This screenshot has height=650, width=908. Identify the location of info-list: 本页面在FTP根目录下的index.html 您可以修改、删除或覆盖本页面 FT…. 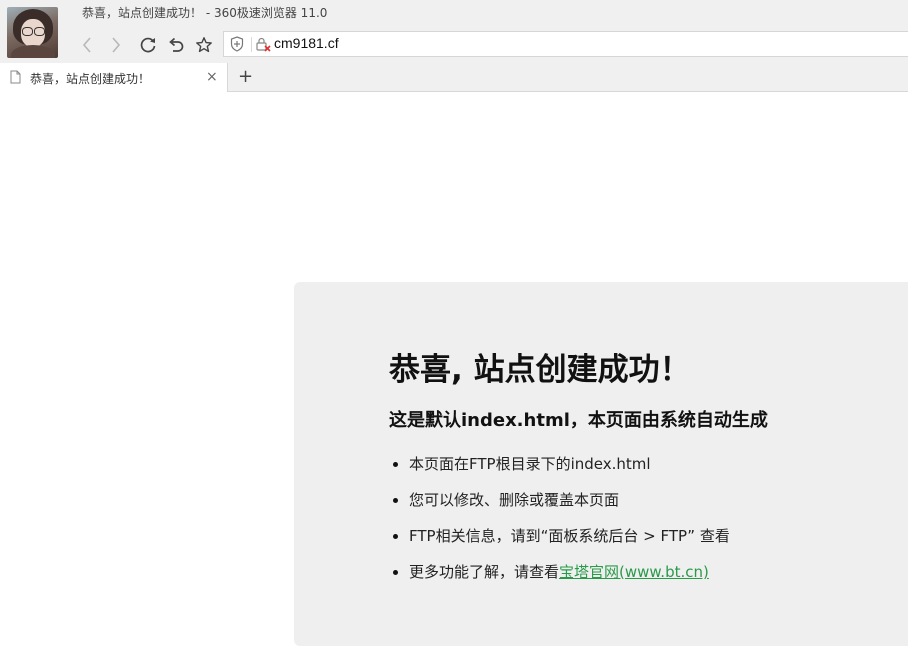
(559, 526).